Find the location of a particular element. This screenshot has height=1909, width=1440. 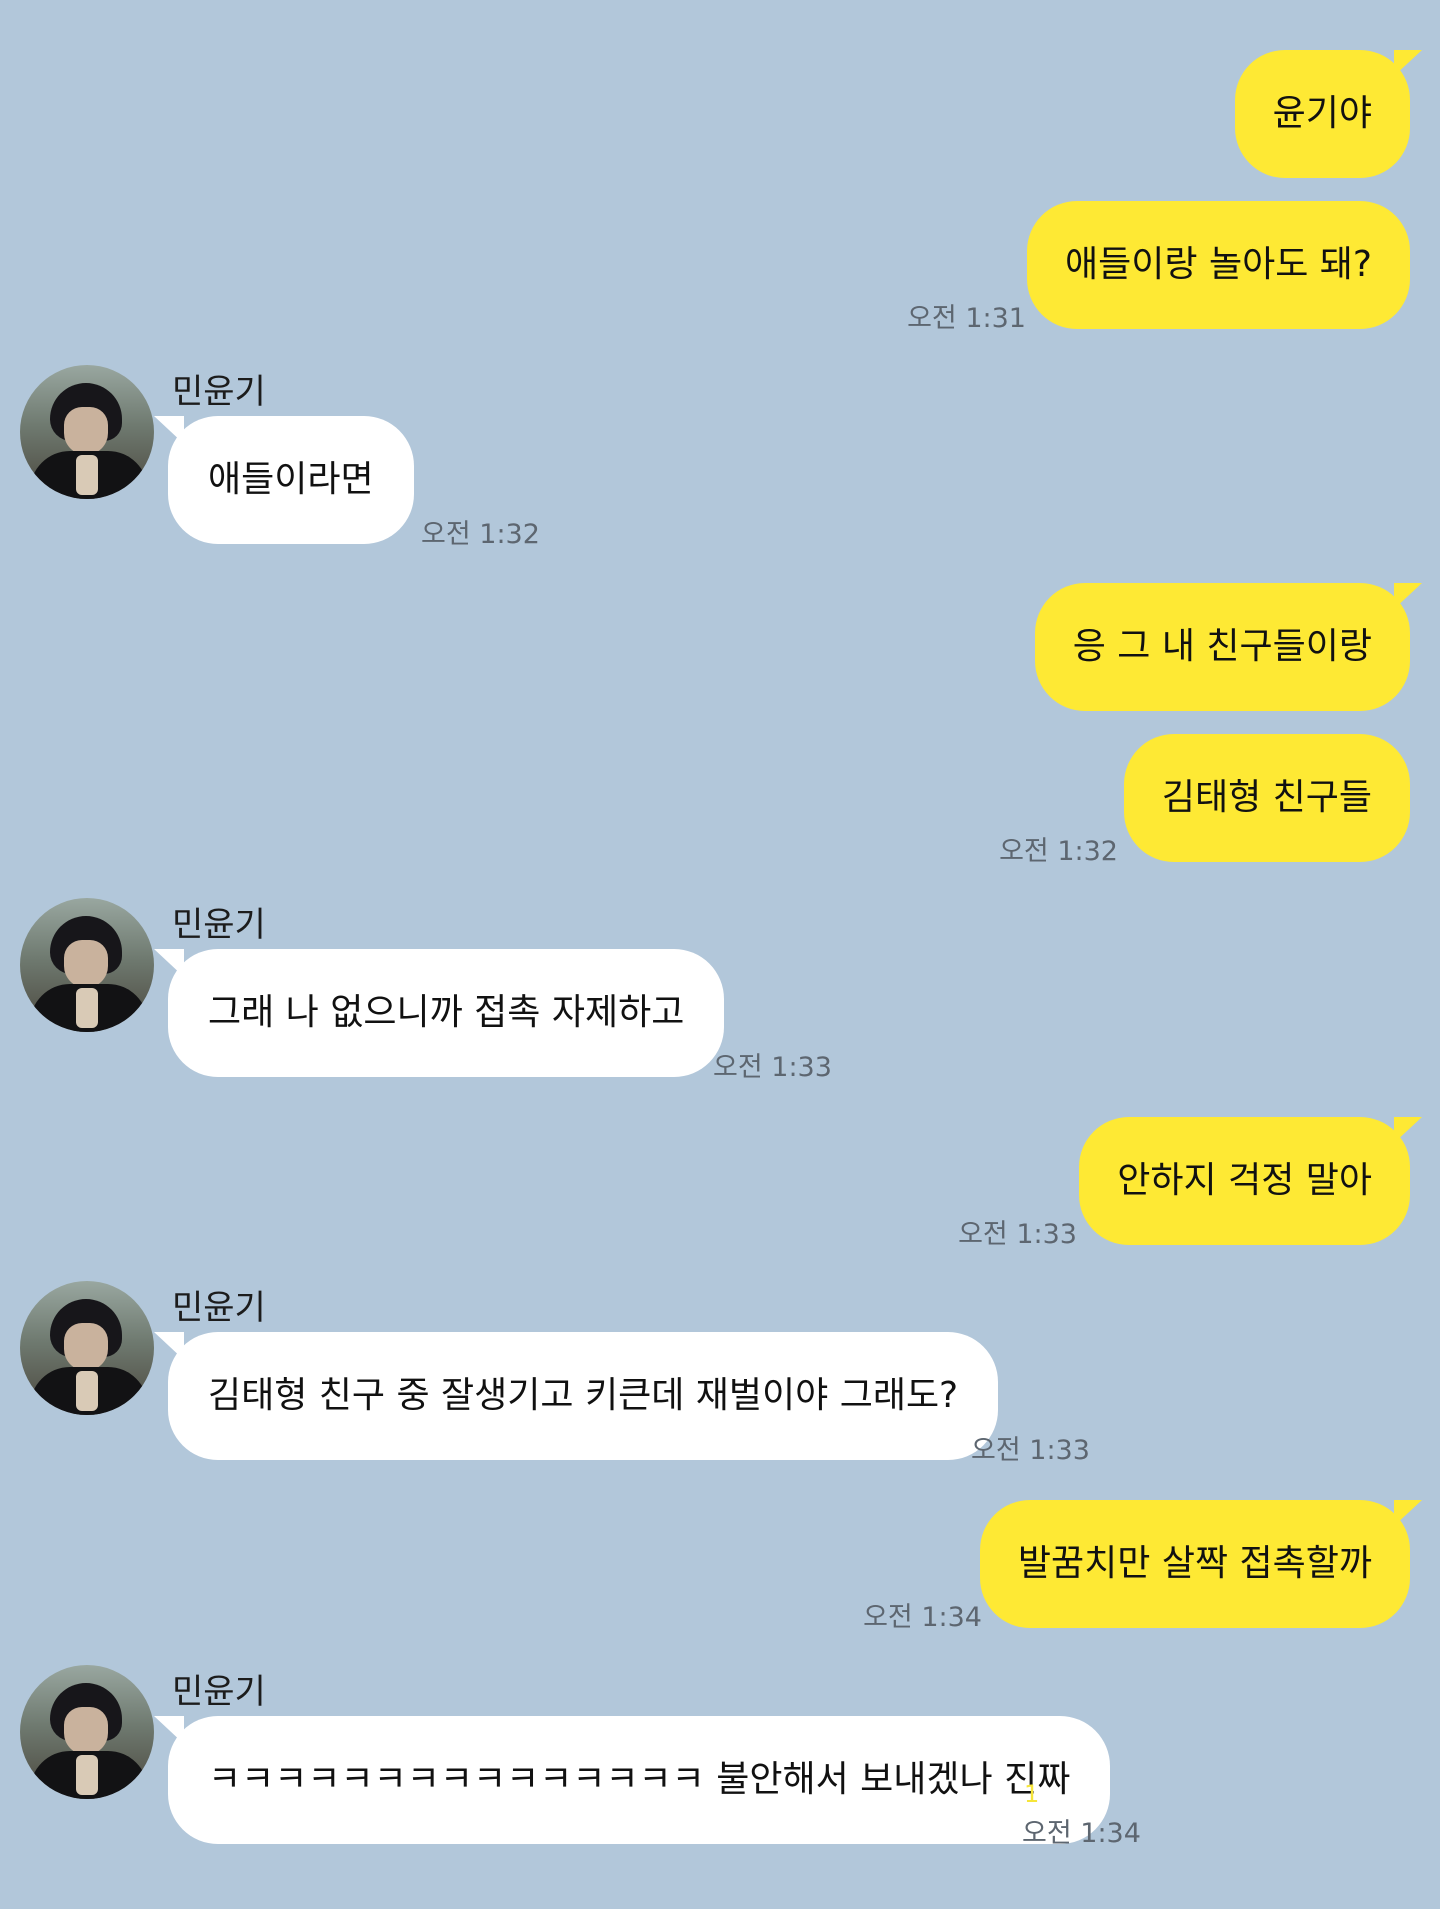

message-text: 발꿈치만 살짝 접촉할까 is located at coordinates (1194, 1563).